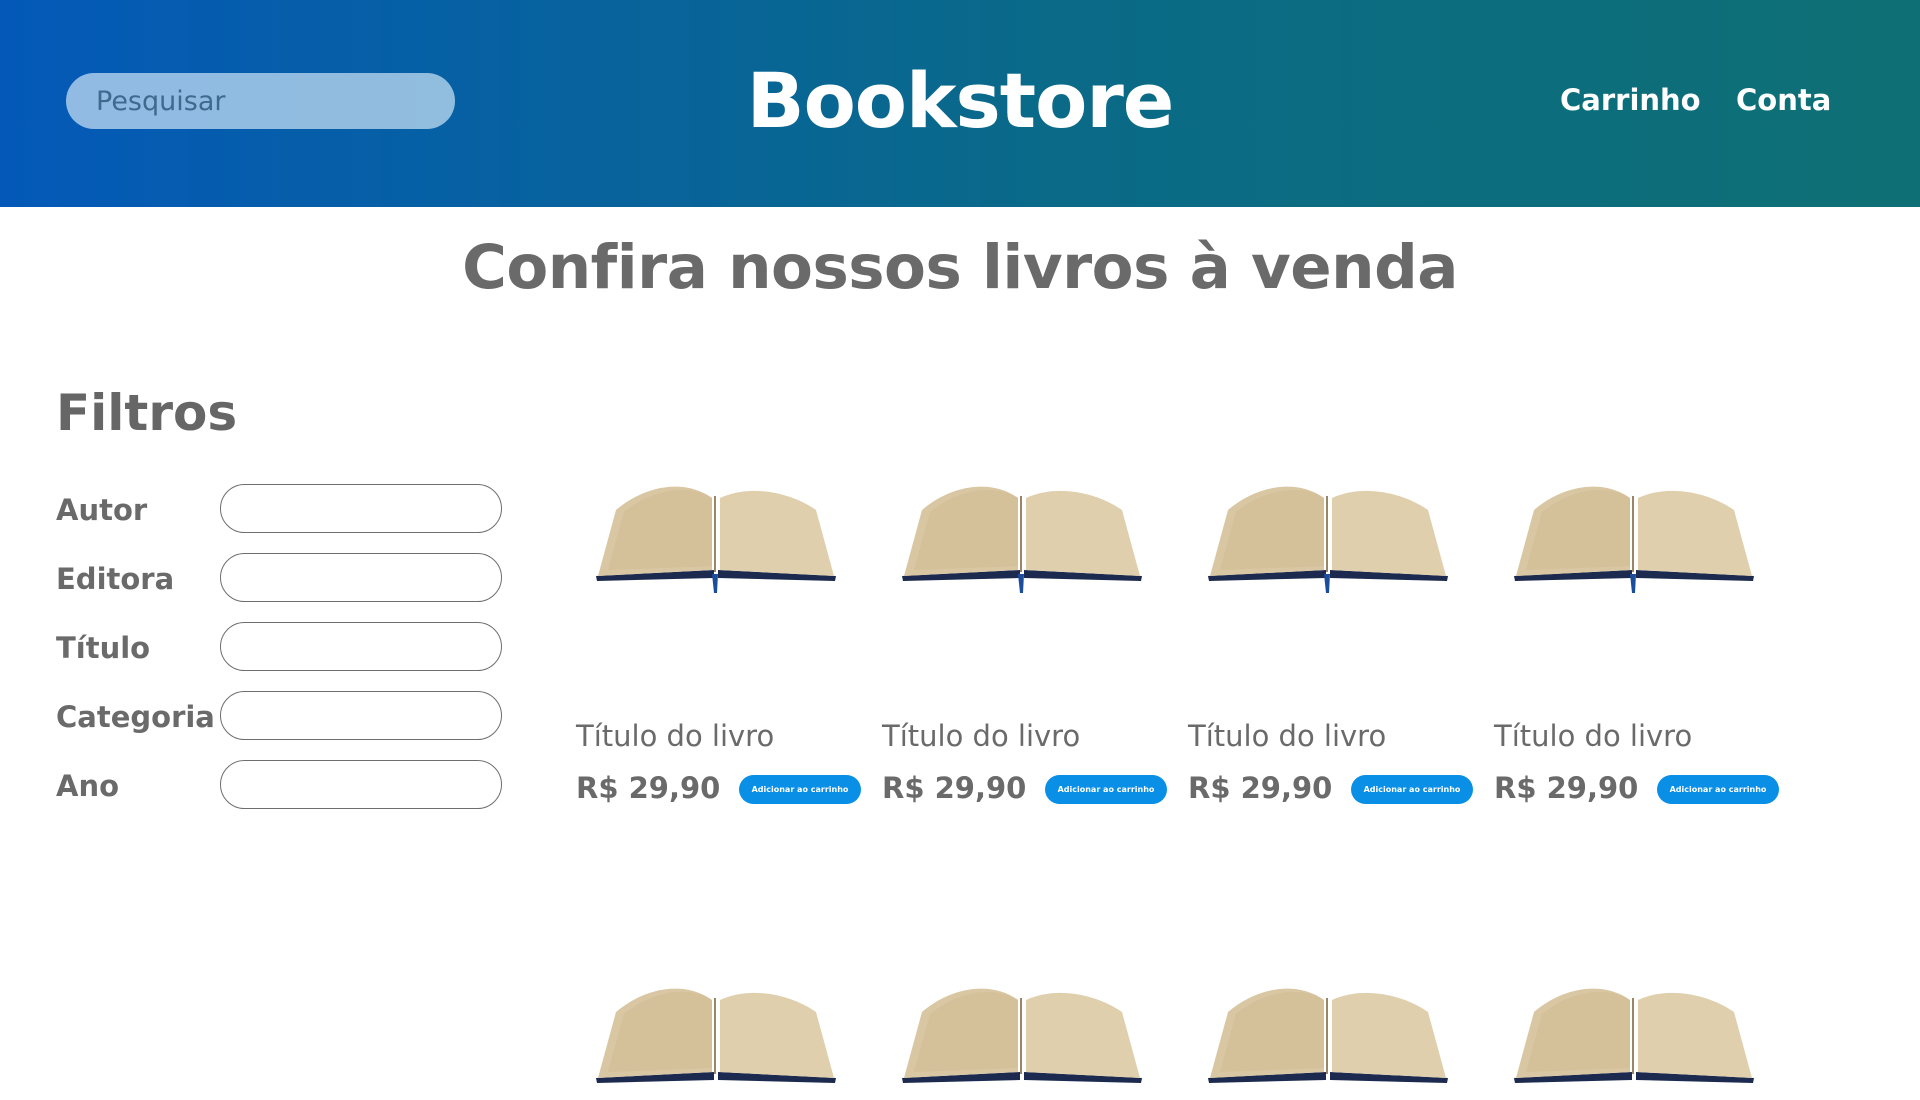  I want to click on filter-autor-input, so click(361, 508).